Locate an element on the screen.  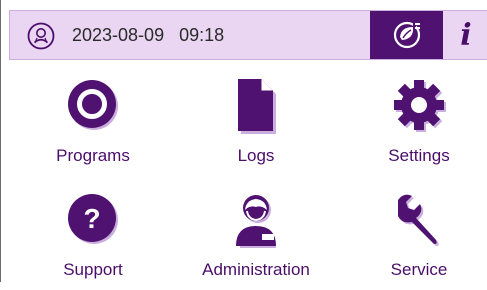
document-icon is located at coordinates (257, 106).